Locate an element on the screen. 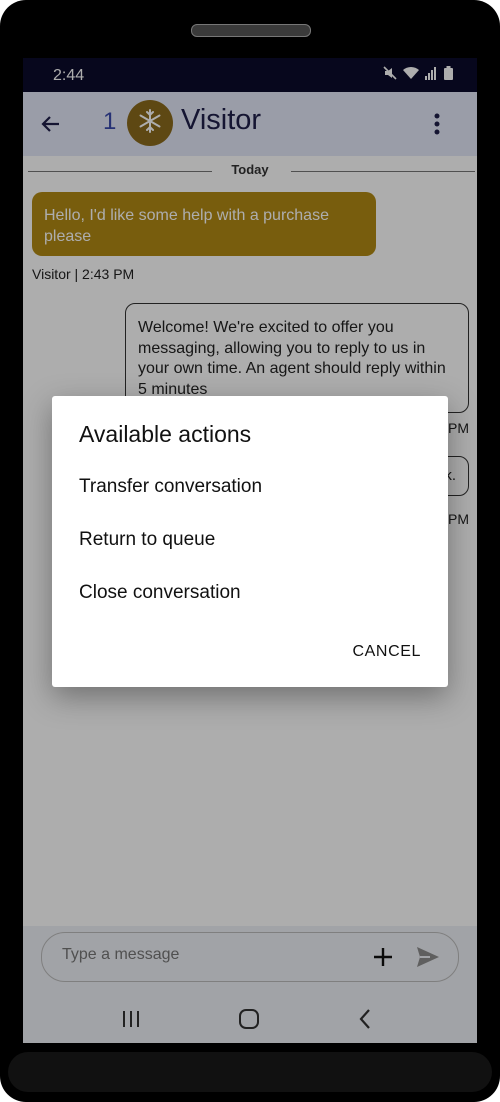  phone-chin is located at coordinates (250, 1072).